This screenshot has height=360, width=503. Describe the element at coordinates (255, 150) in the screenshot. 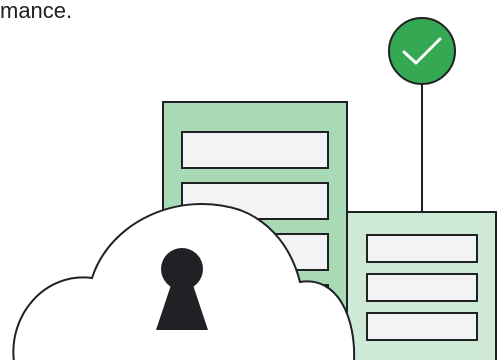

I see `tall-server-slot` at that location.